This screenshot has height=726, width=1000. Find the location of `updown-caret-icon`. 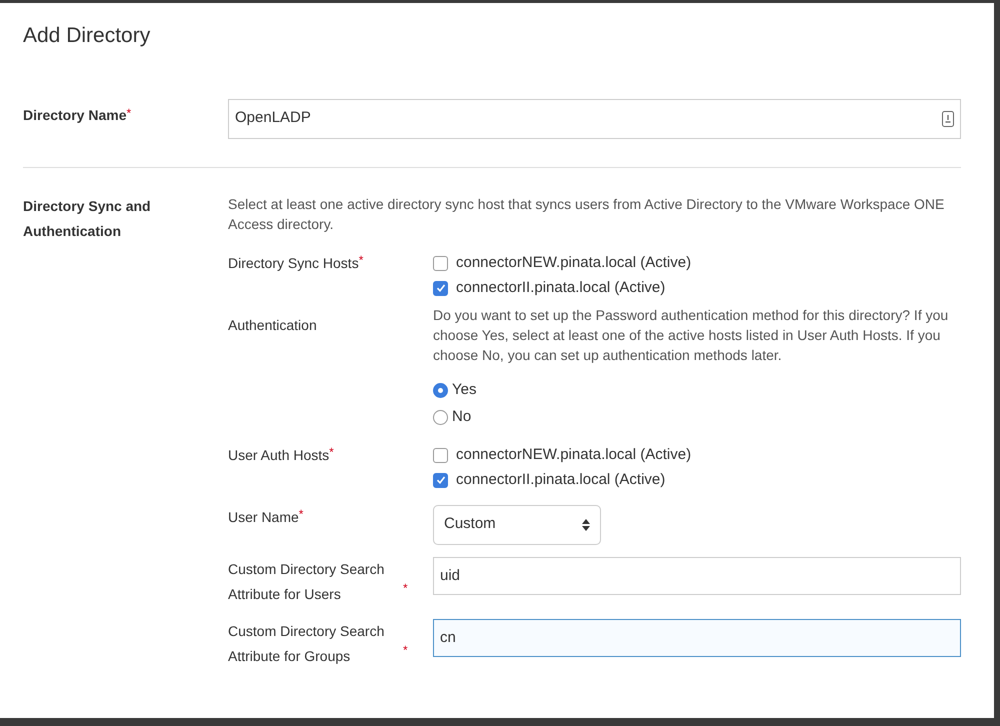

updown-caret-icon is located at coordinates (586, 524).